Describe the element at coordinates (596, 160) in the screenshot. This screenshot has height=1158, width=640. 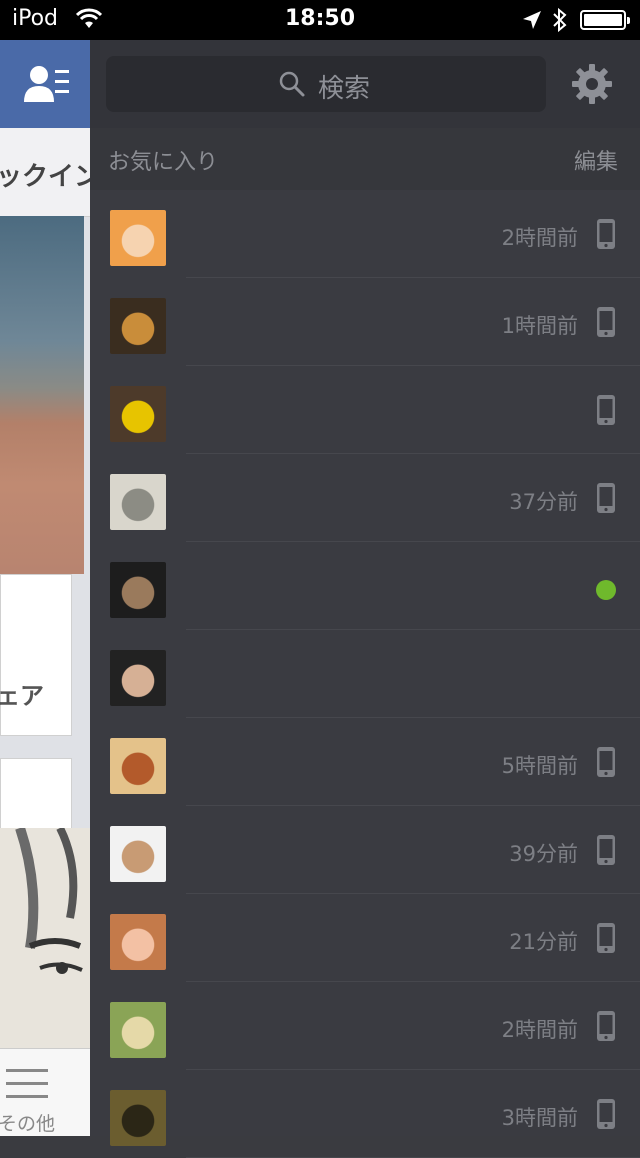
I see `edit-button: 編集` at that location.